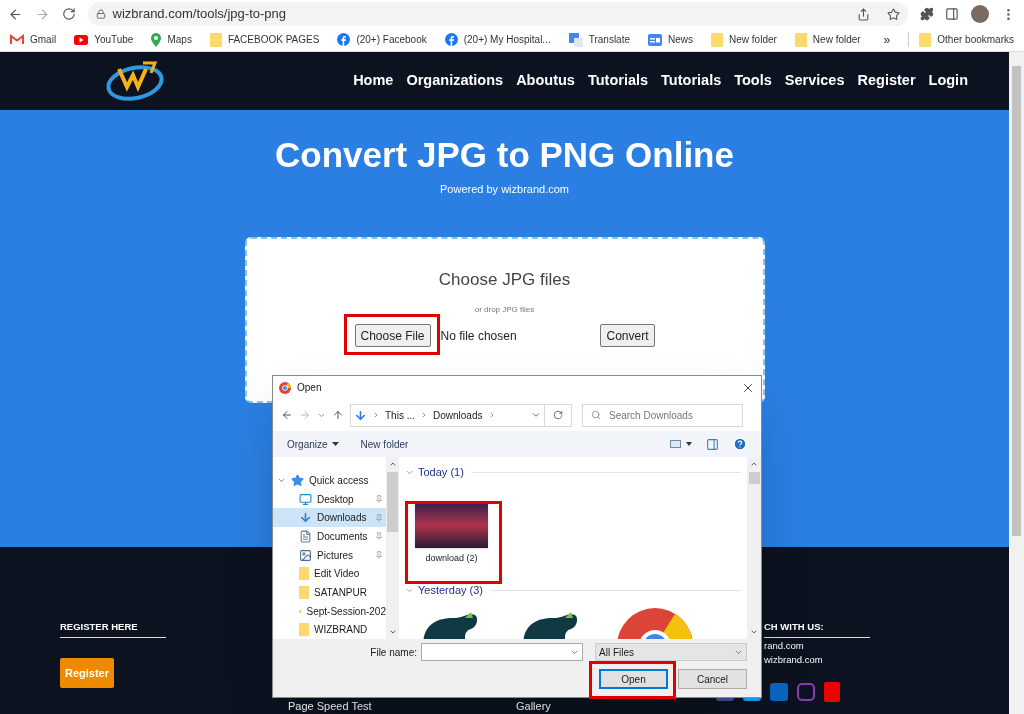 Image resolution: width=1024 pixels, height=714 pixels. What do you see at coordinates (616, 705) in the screenshot?
I see `footer-link: Gallery` at bounding box center [616, 705].